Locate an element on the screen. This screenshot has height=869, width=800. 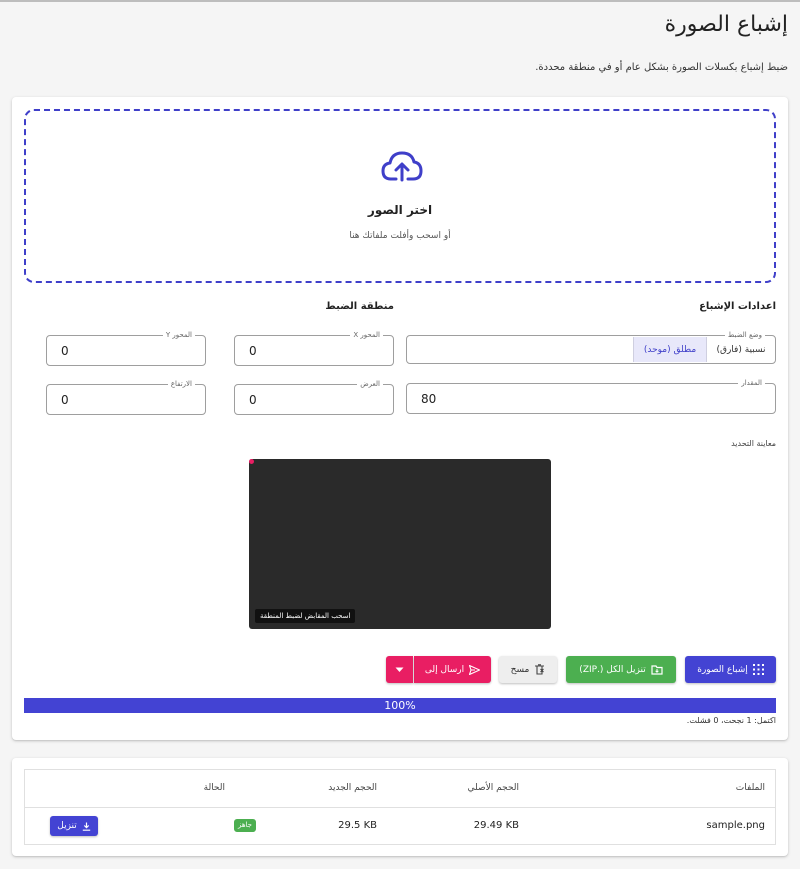
saturate-button: إشباع الصورة is located at coordinates (730, 669).